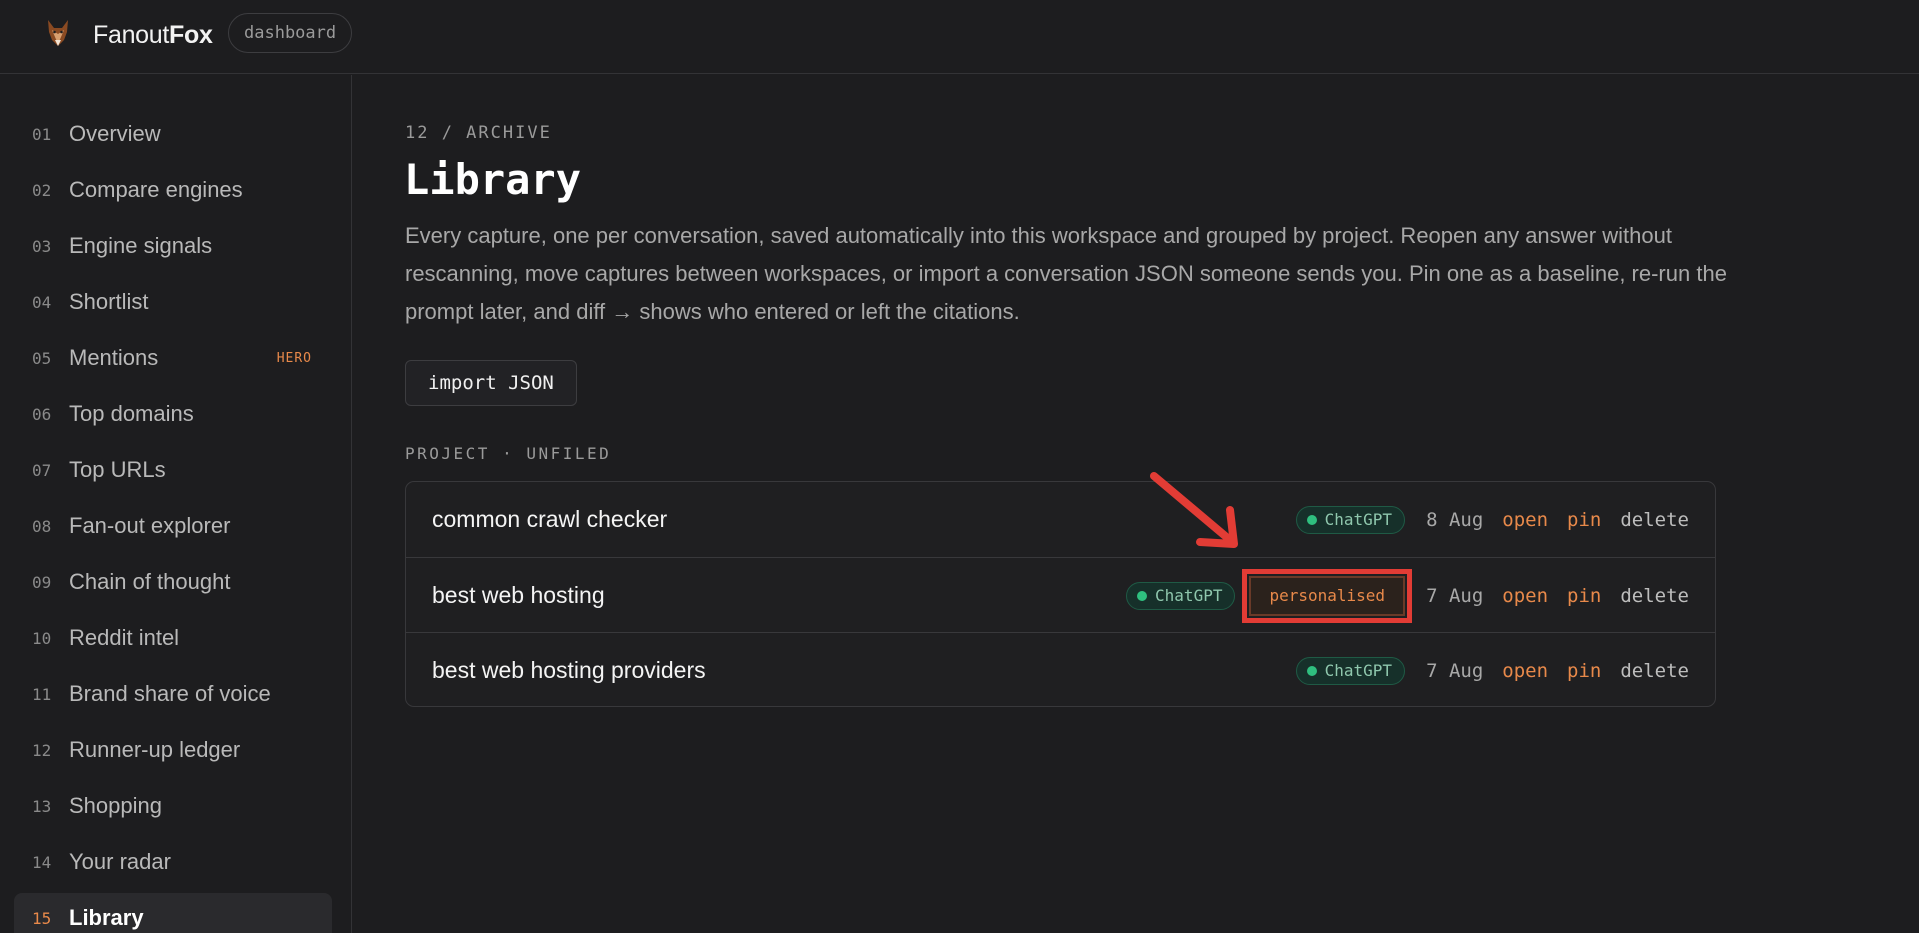  What do you see at coordinates (42, 694) in the screenshot?
I see `sidebar-item-number: 11` at bounding box center [42, 694].